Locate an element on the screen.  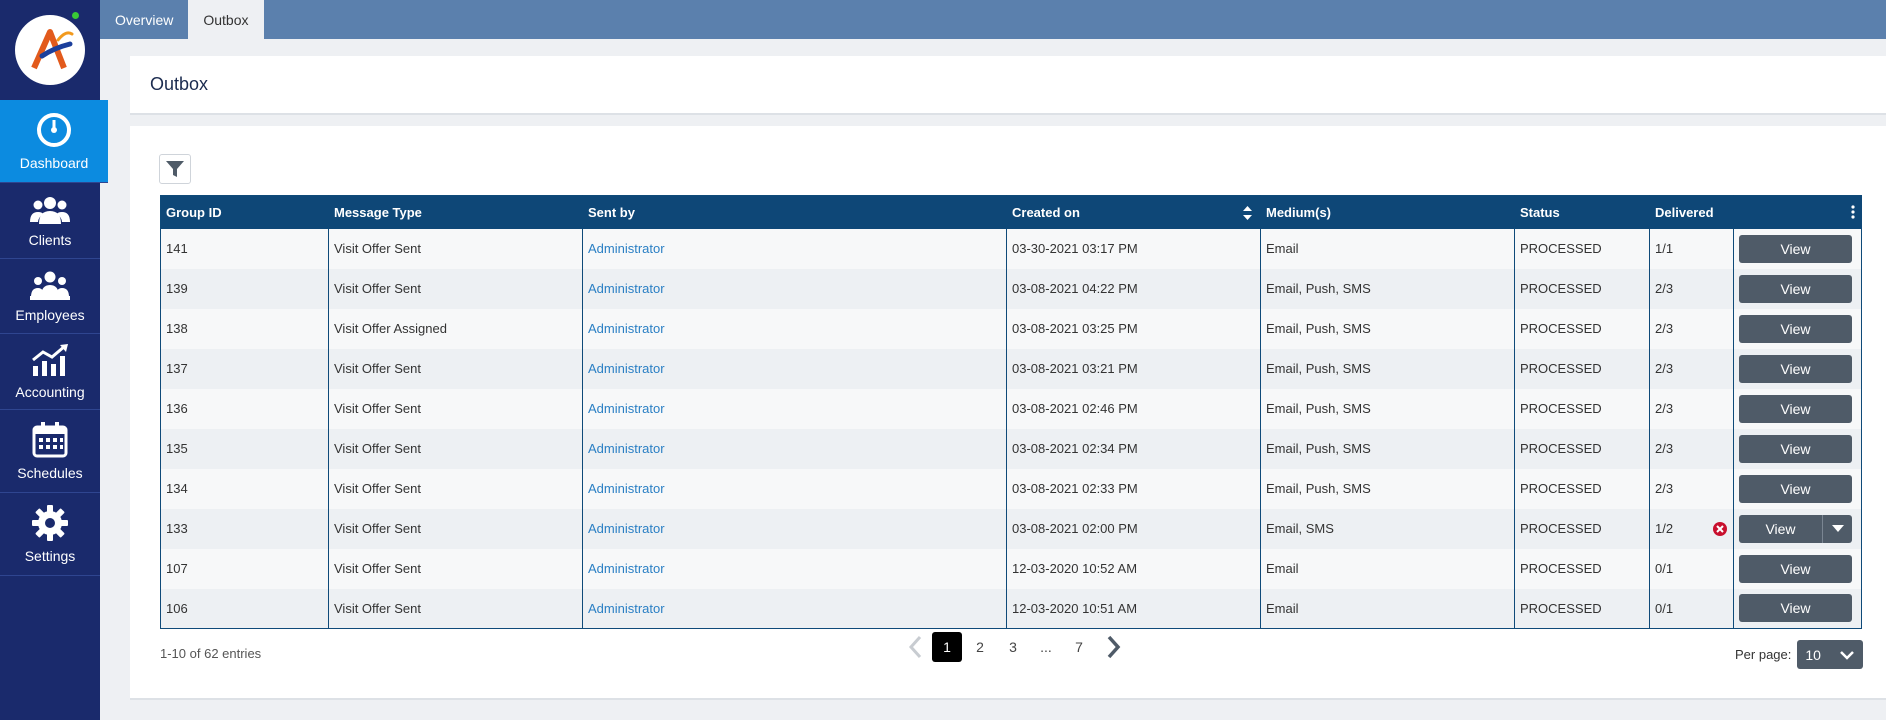
per-page-label: Per page: is located at coordinates (1763, 654).